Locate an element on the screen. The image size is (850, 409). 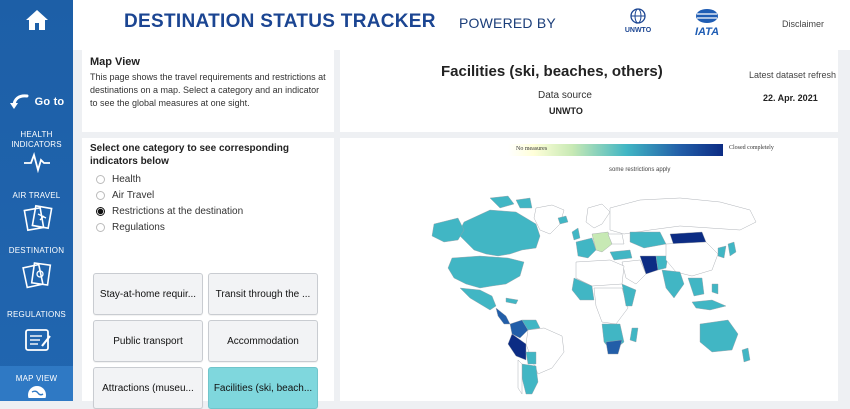
iata-globe-icon is located at coordinates (707, 16).